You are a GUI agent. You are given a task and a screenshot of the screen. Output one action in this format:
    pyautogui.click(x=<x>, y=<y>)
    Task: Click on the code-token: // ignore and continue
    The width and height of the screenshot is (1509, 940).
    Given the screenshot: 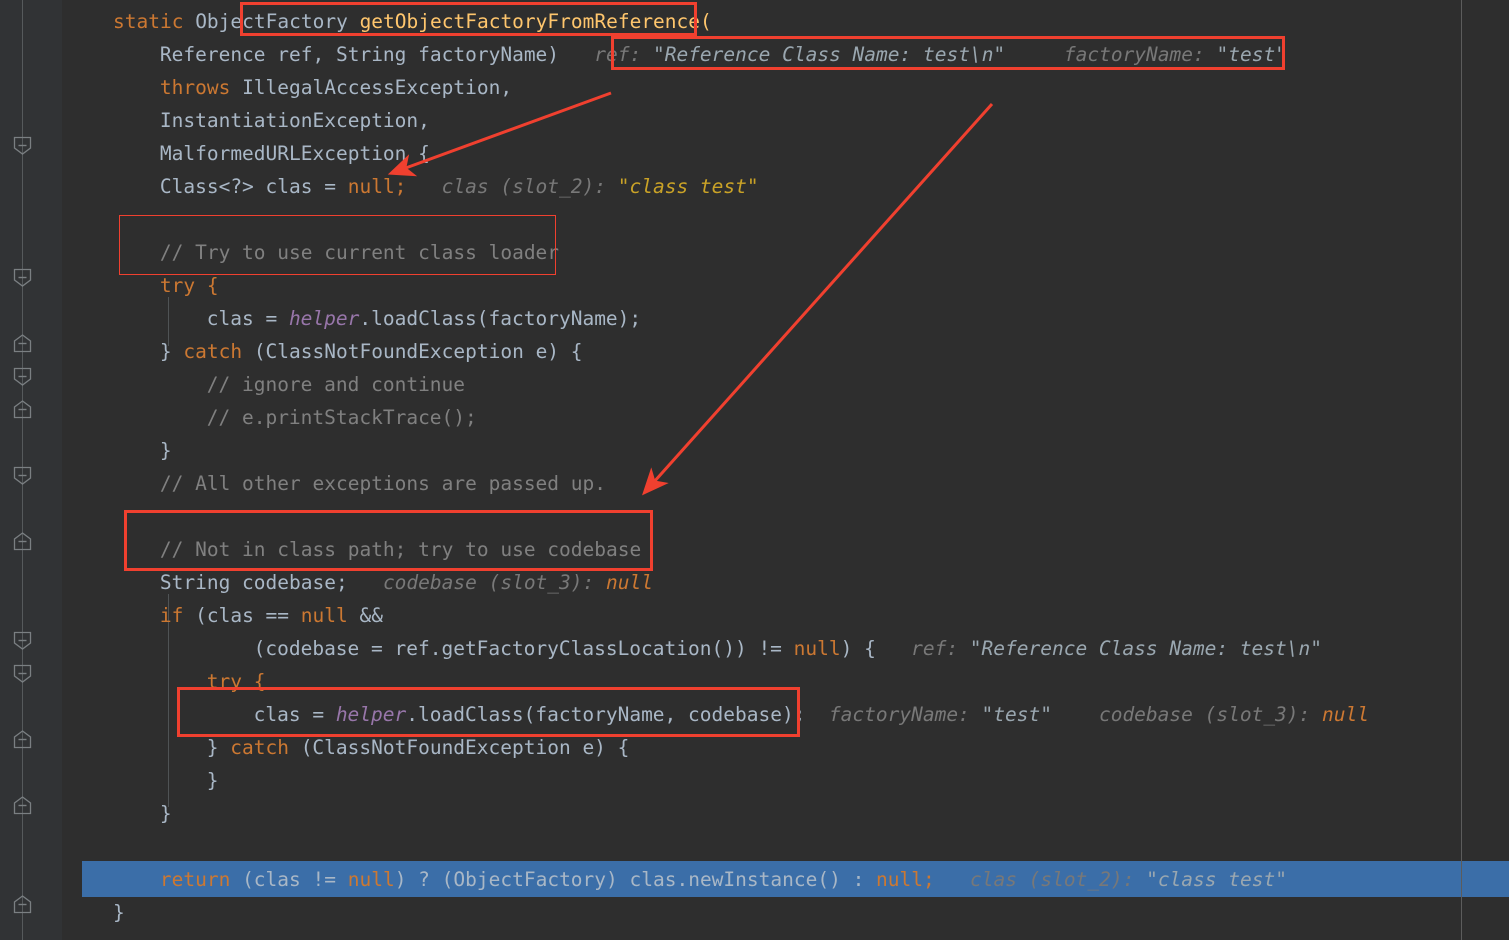 What is the action you would take?
    pyautogui.click(x=336, y=384)
    